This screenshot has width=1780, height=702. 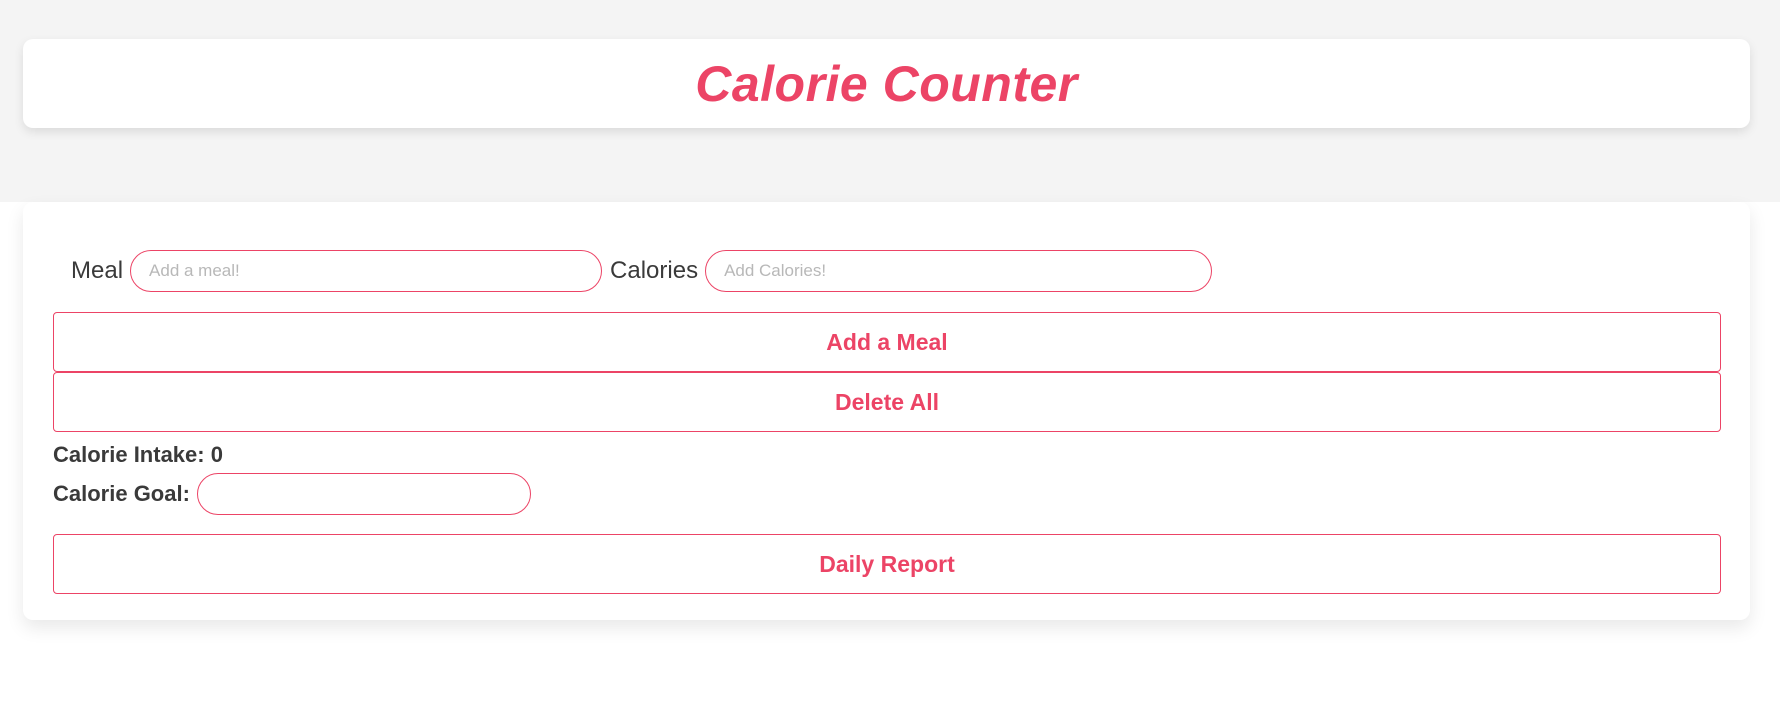 What do you see at coordinates (887, 402) in the screenshot?
I see `delete-all-button: Delete All` at bounding box center [887, 402].